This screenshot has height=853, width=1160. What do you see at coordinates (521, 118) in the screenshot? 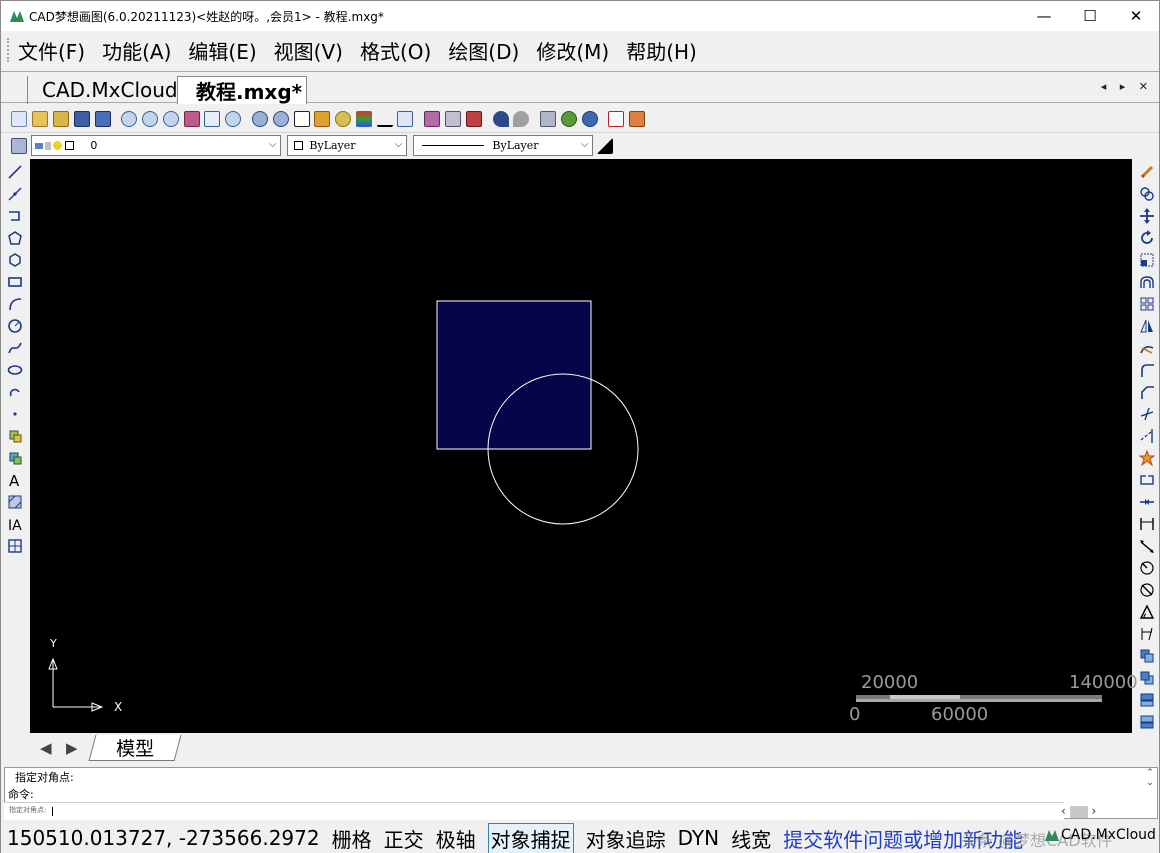
I see `redo-icon` at bounding box center [521, 118].